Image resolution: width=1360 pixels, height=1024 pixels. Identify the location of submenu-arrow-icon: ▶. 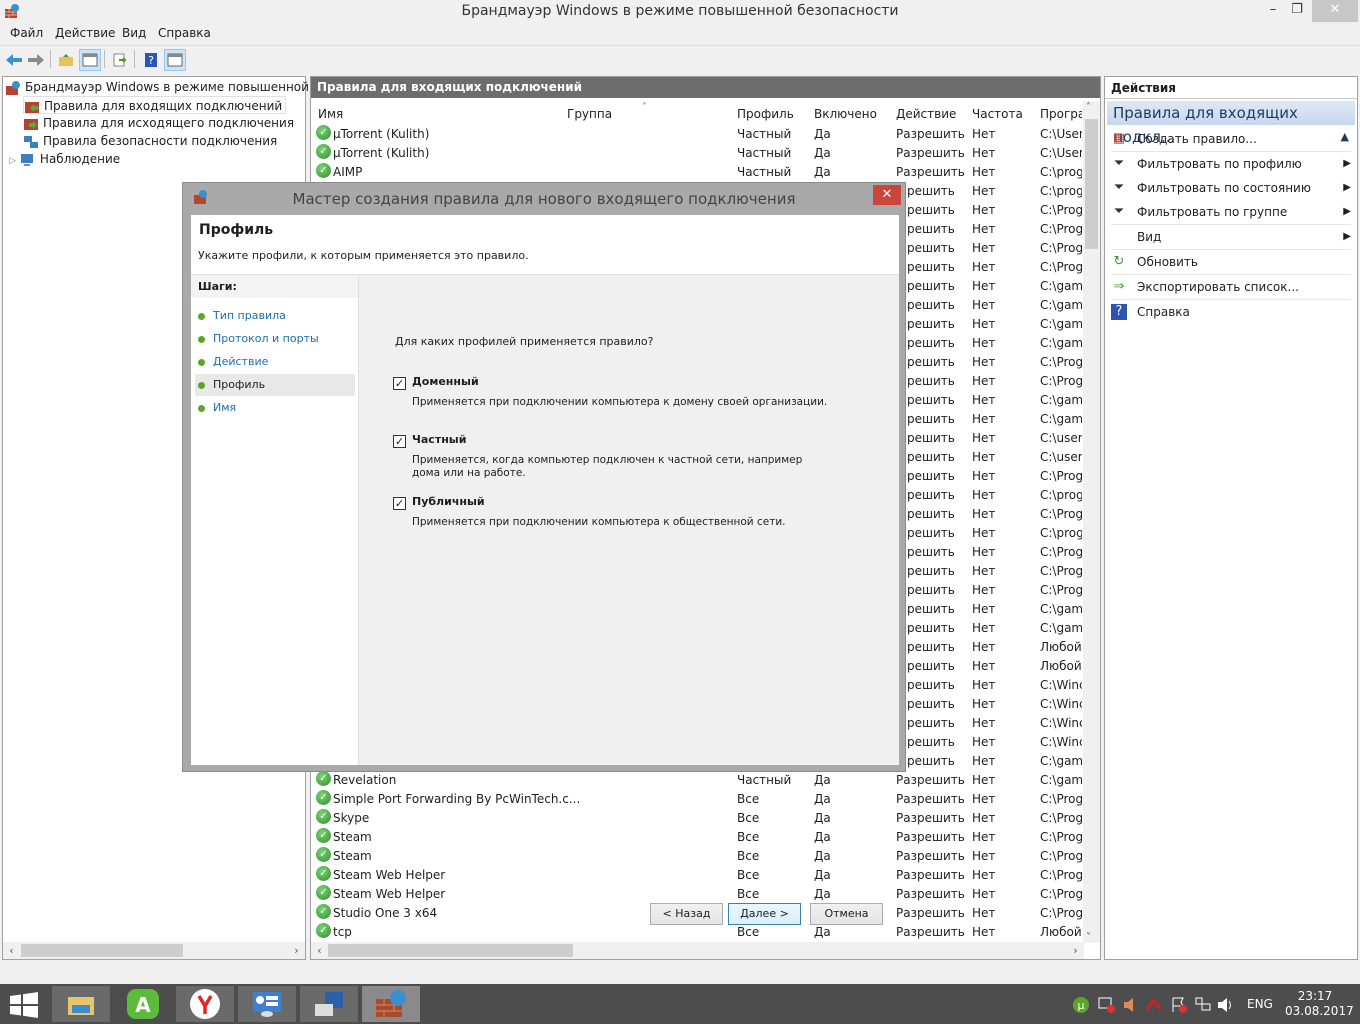
(1347, 236).